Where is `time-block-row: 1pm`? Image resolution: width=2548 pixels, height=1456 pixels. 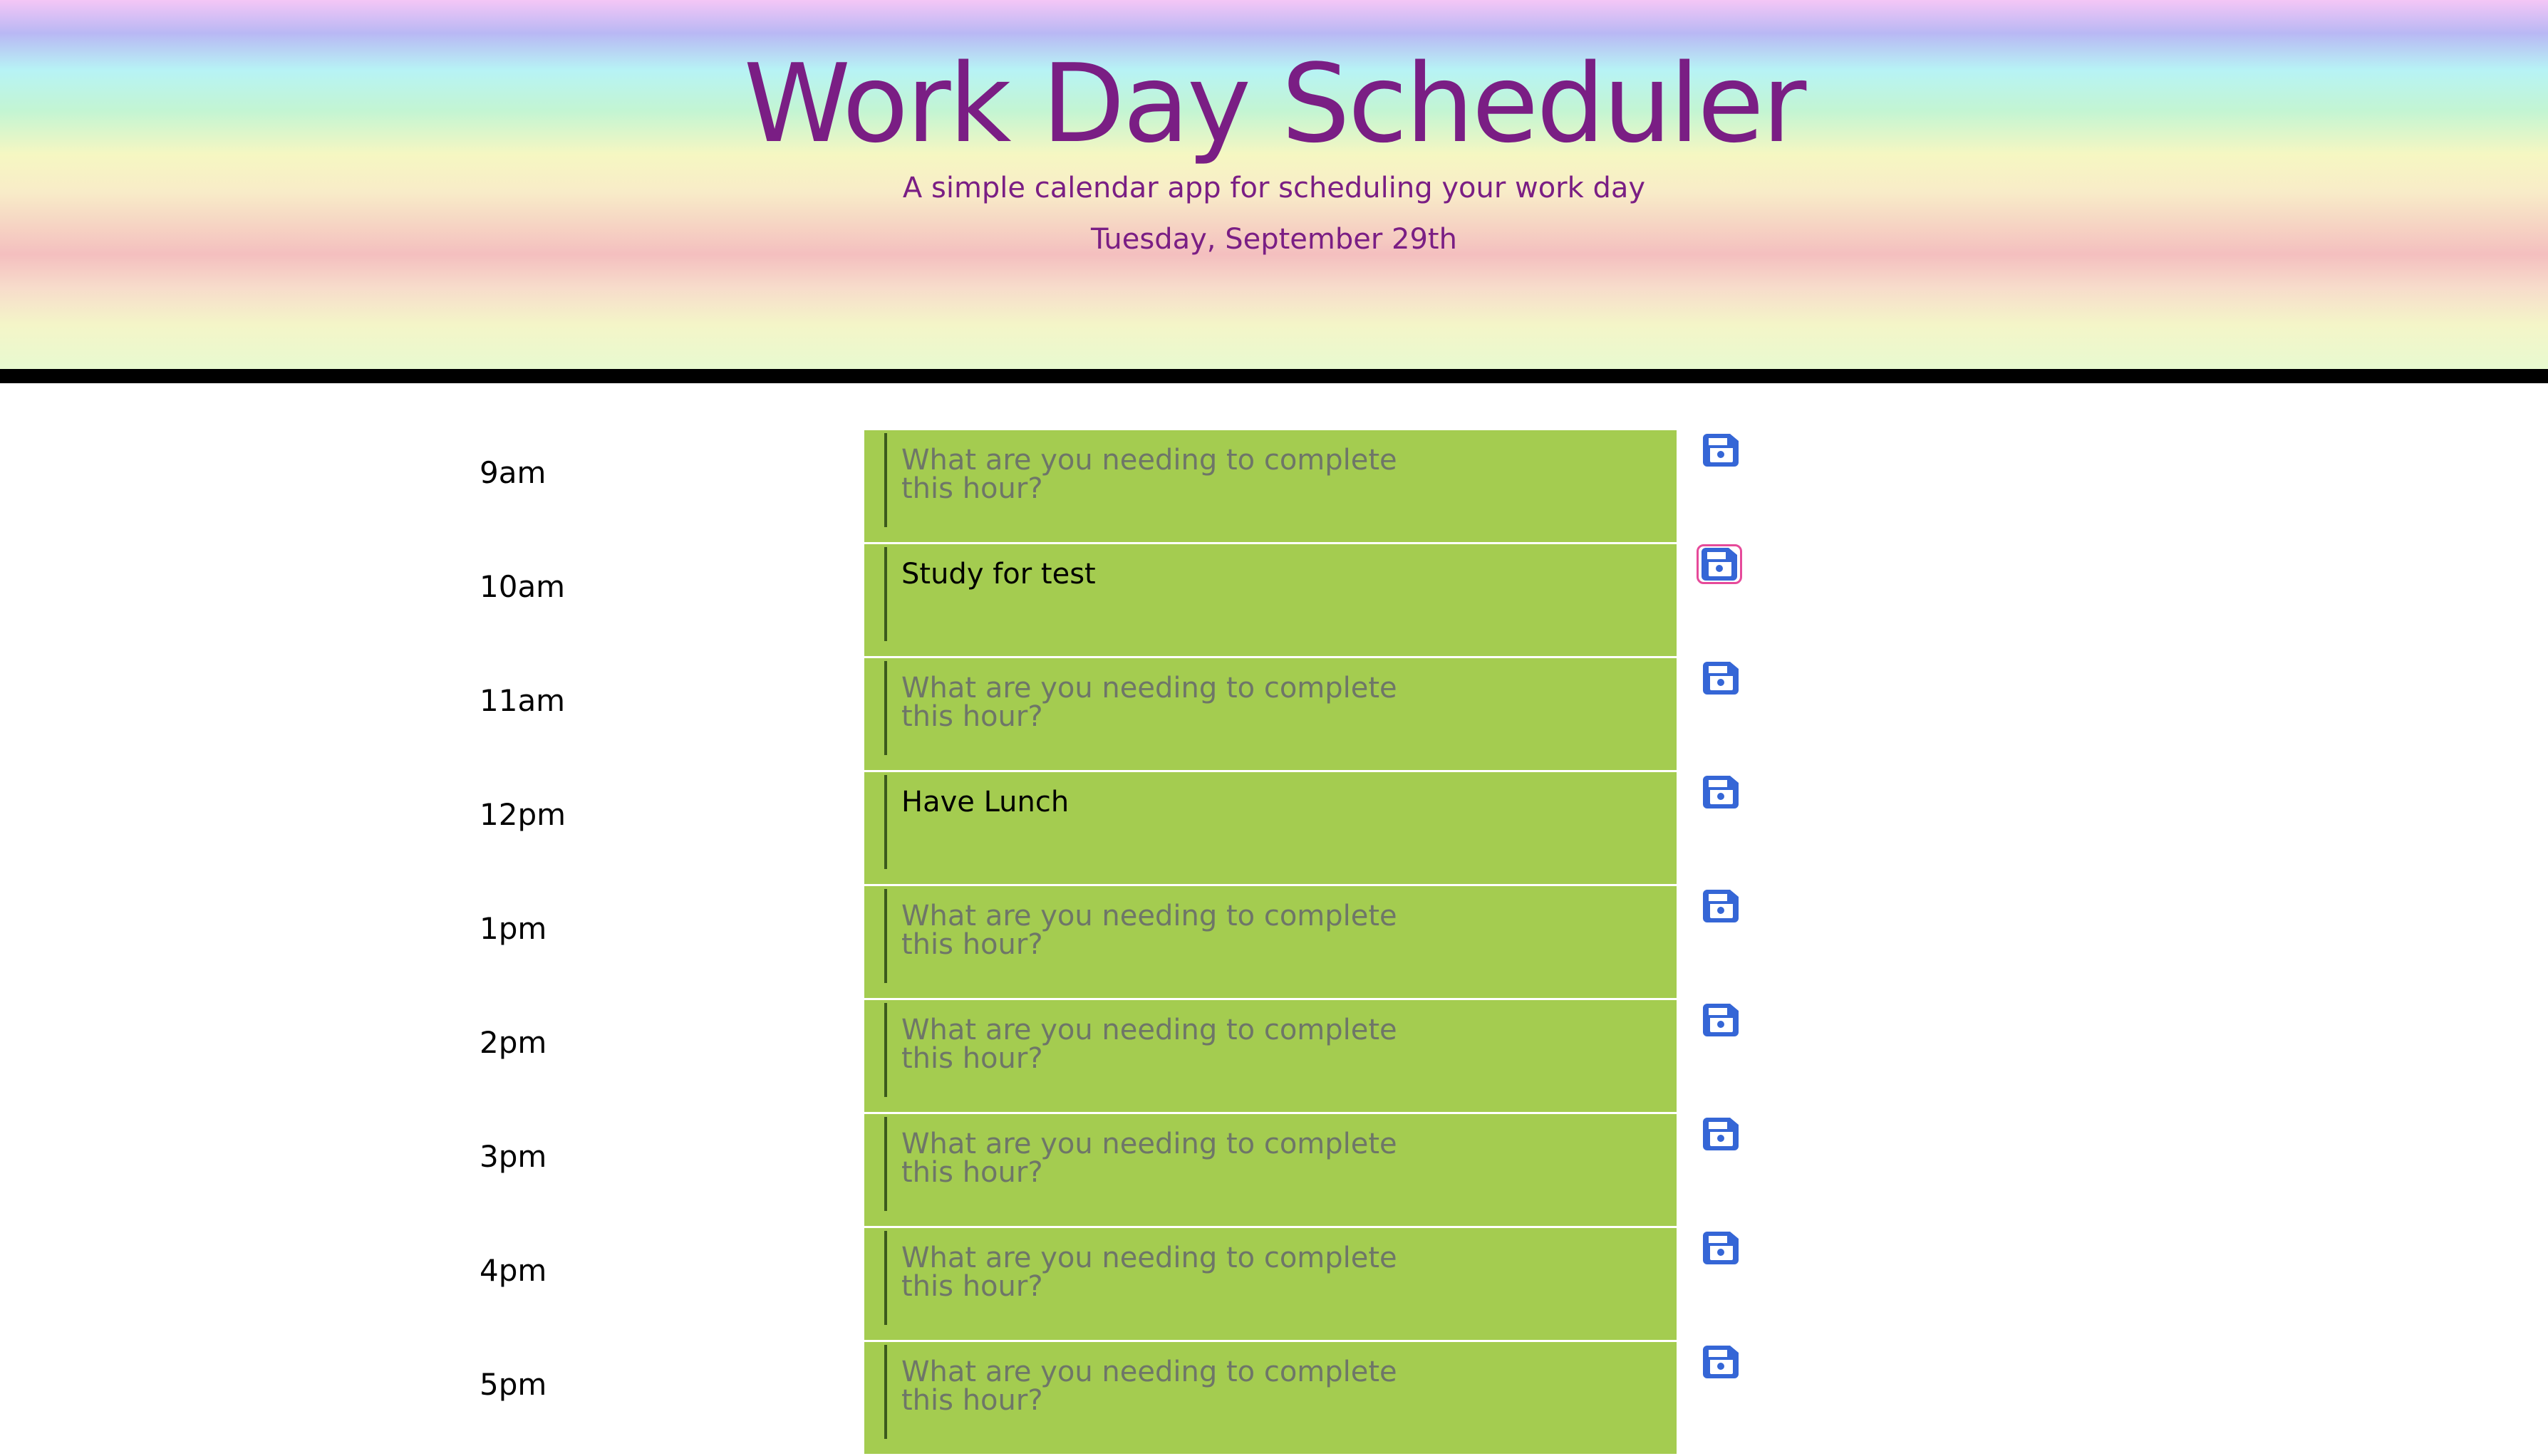
time-block-row: 1pm is located at coordinates (1274, 943).